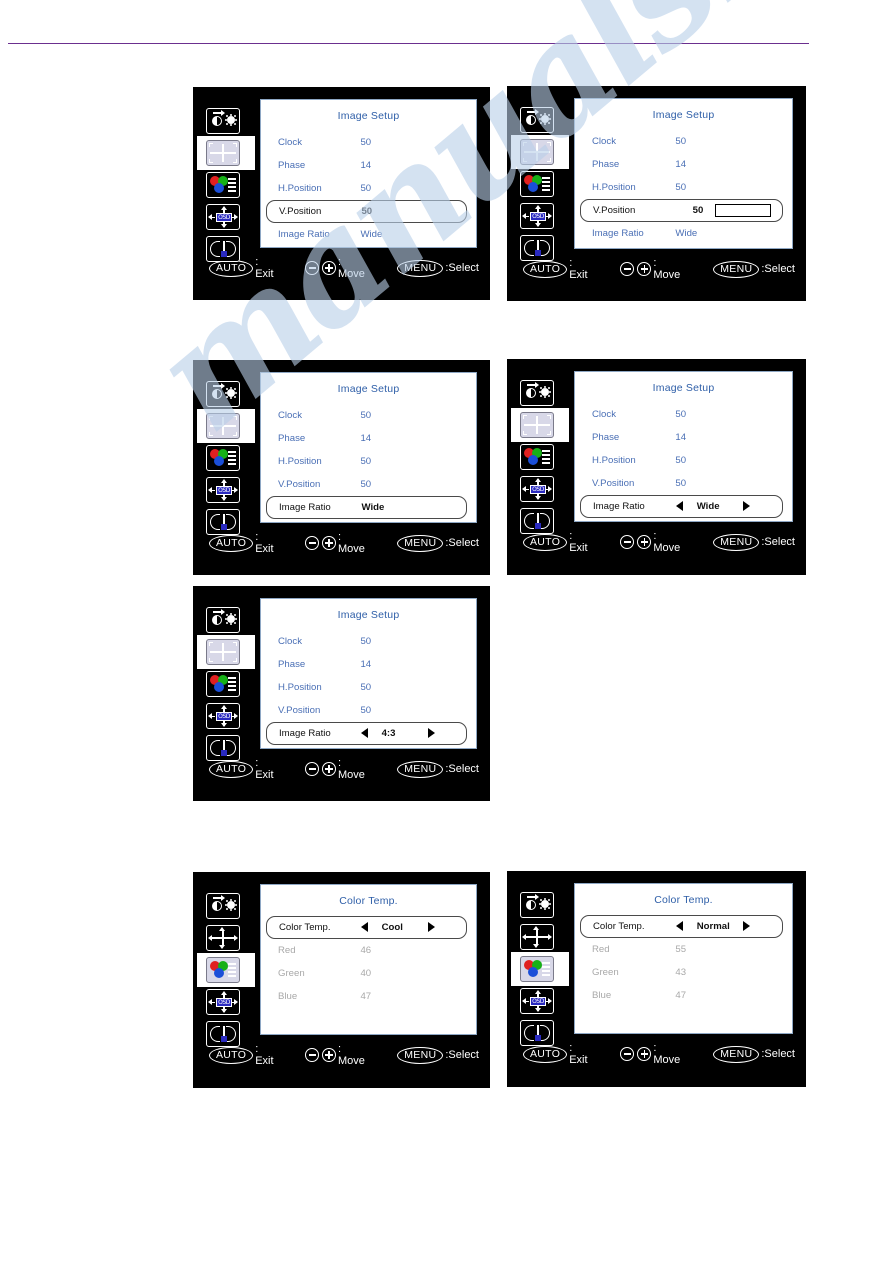 The height and width of the screenshot is (1263, 893). What do you see at coordinates (299, 484) in the screenshot?
I see `menu-item-label: V.Position` at bounding box center [299, 484].